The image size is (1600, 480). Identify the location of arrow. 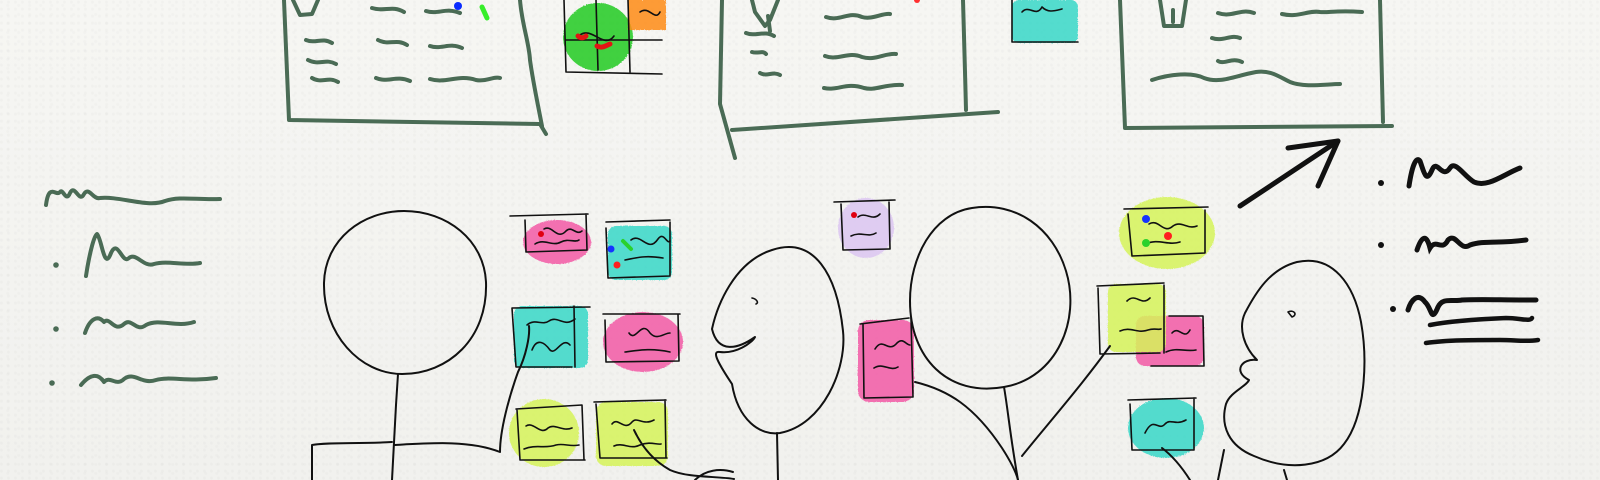
(1289, 173).